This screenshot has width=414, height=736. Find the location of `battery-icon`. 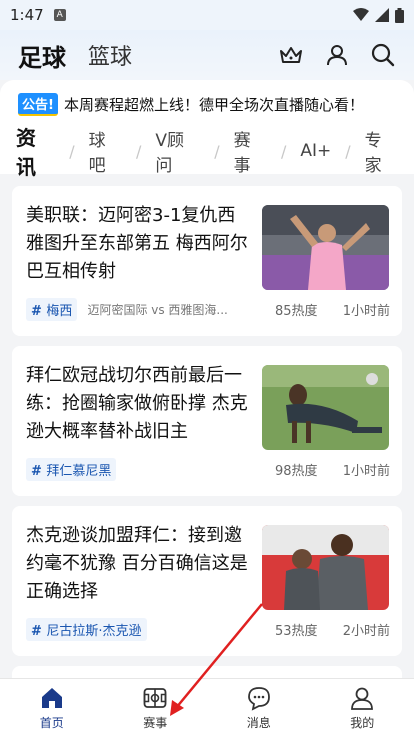

battery-icon is located at coordinates (399, 15).